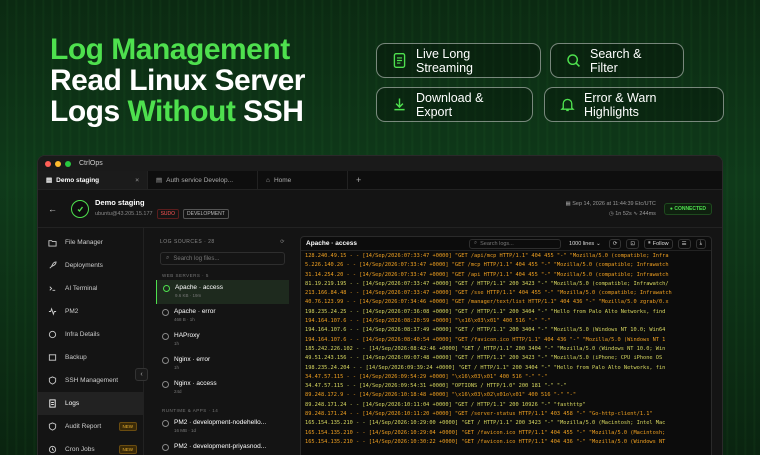 The image size is (760, 455). What do you see at coordinates (187, 242) in the screenshot?
I see `sources-title: LOG SOURCES · 28` at bounding box center [187, 242].